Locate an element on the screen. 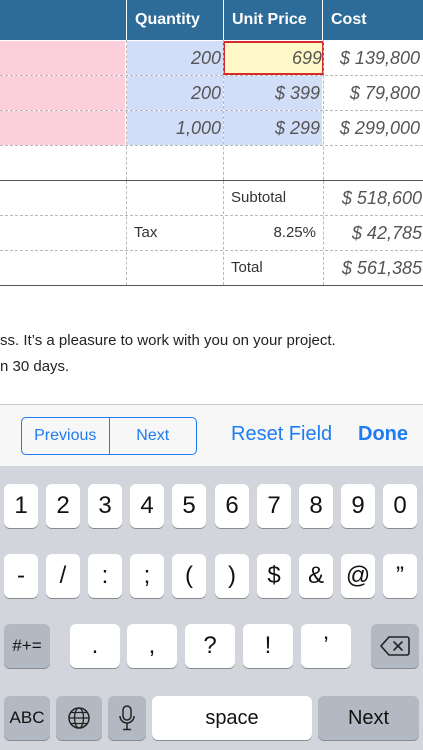  done-button: Done is located at coordinates (383, 434).